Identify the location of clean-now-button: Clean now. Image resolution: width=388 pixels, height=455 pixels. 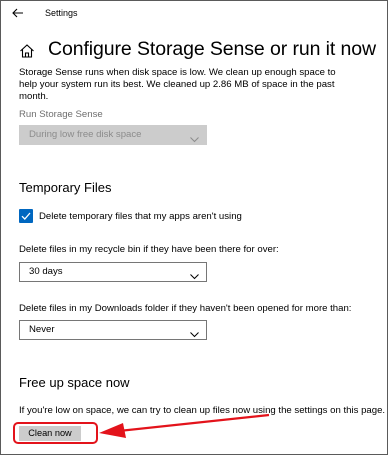
(50, 433).